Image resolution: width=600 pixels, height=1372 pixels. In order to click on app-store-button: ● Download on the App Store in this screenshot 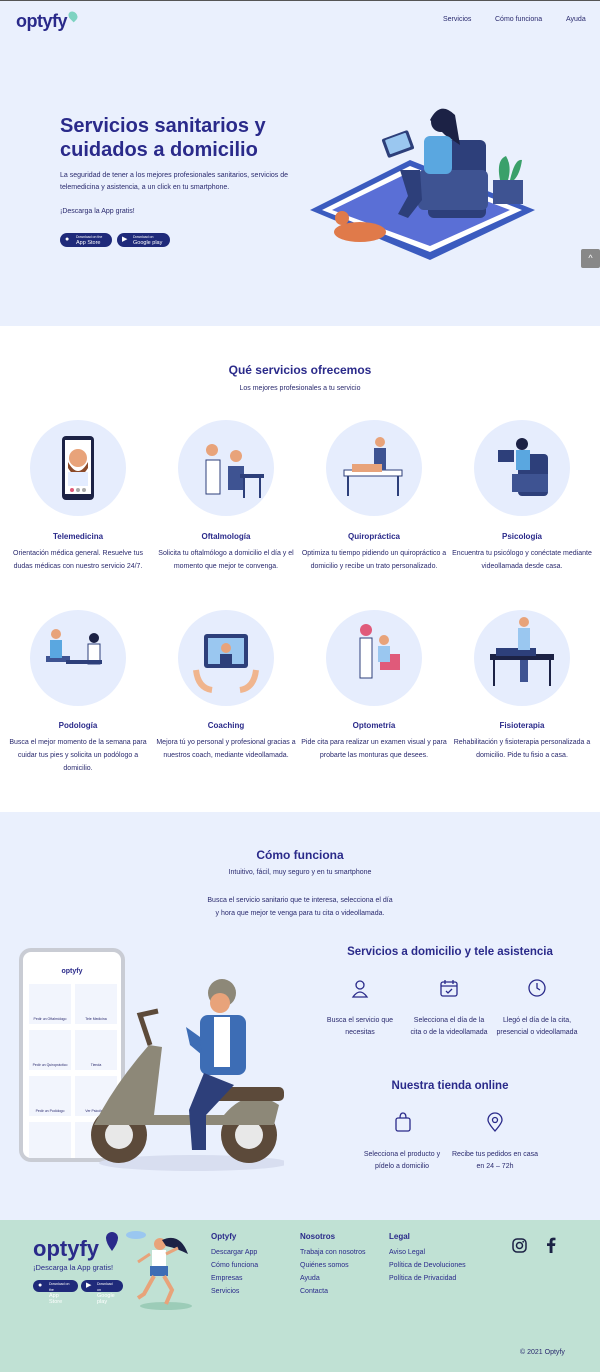, I will do `click(86, 240)`.